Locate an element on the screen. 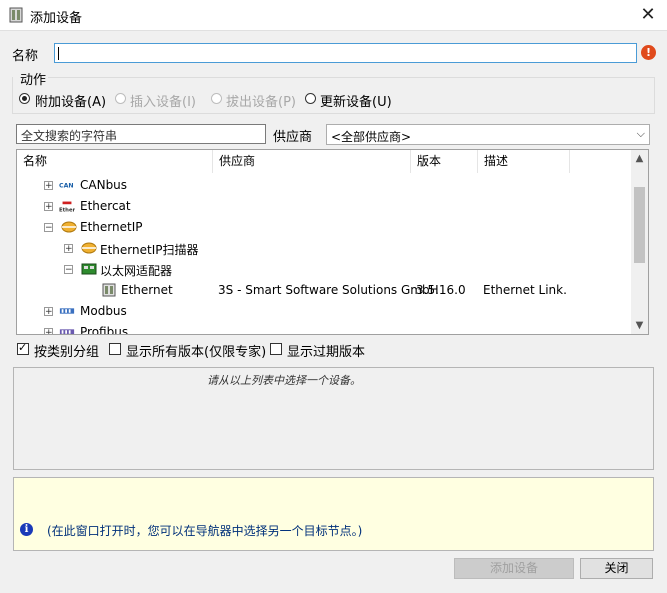  tree-row-canbus: + CAN CANbus is located at coordinates (324, 185).